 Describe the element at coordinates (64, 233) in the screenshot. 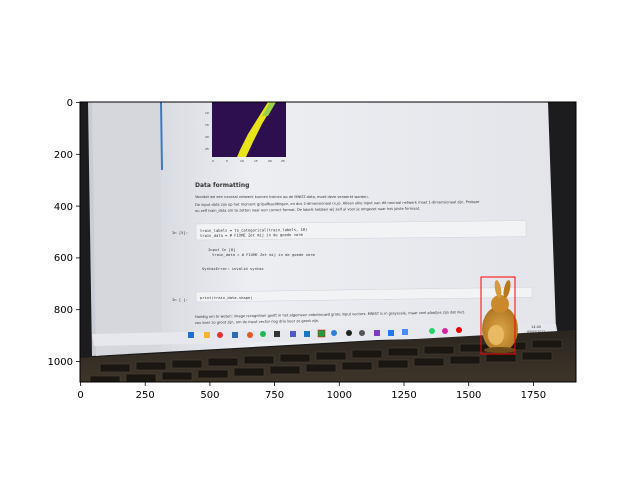

I see `y-axis: 0 200 400 600 800 1000` at that location.